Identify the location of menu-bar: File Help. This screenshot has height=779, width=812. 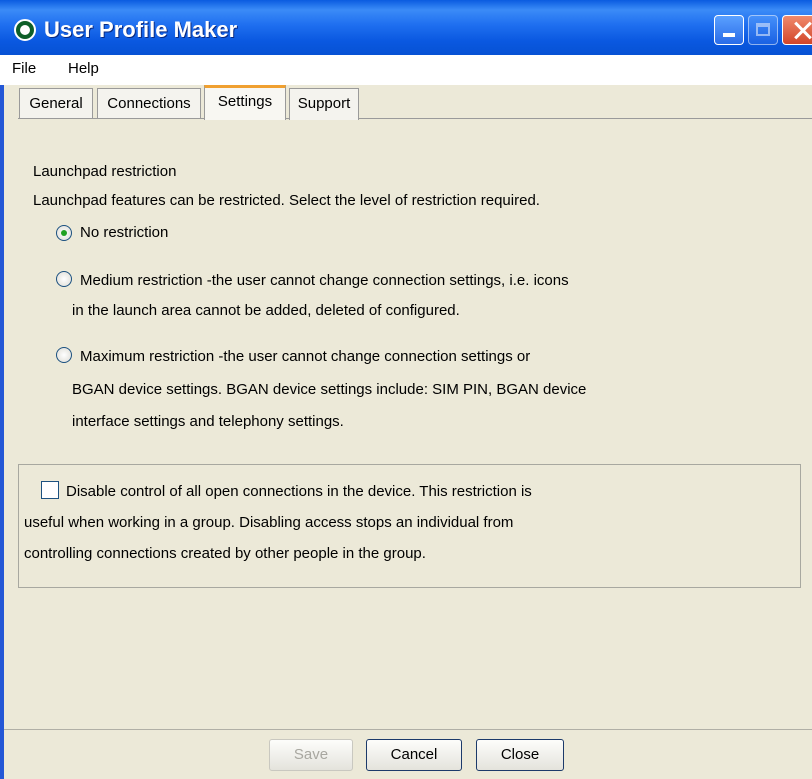
(406, 70).